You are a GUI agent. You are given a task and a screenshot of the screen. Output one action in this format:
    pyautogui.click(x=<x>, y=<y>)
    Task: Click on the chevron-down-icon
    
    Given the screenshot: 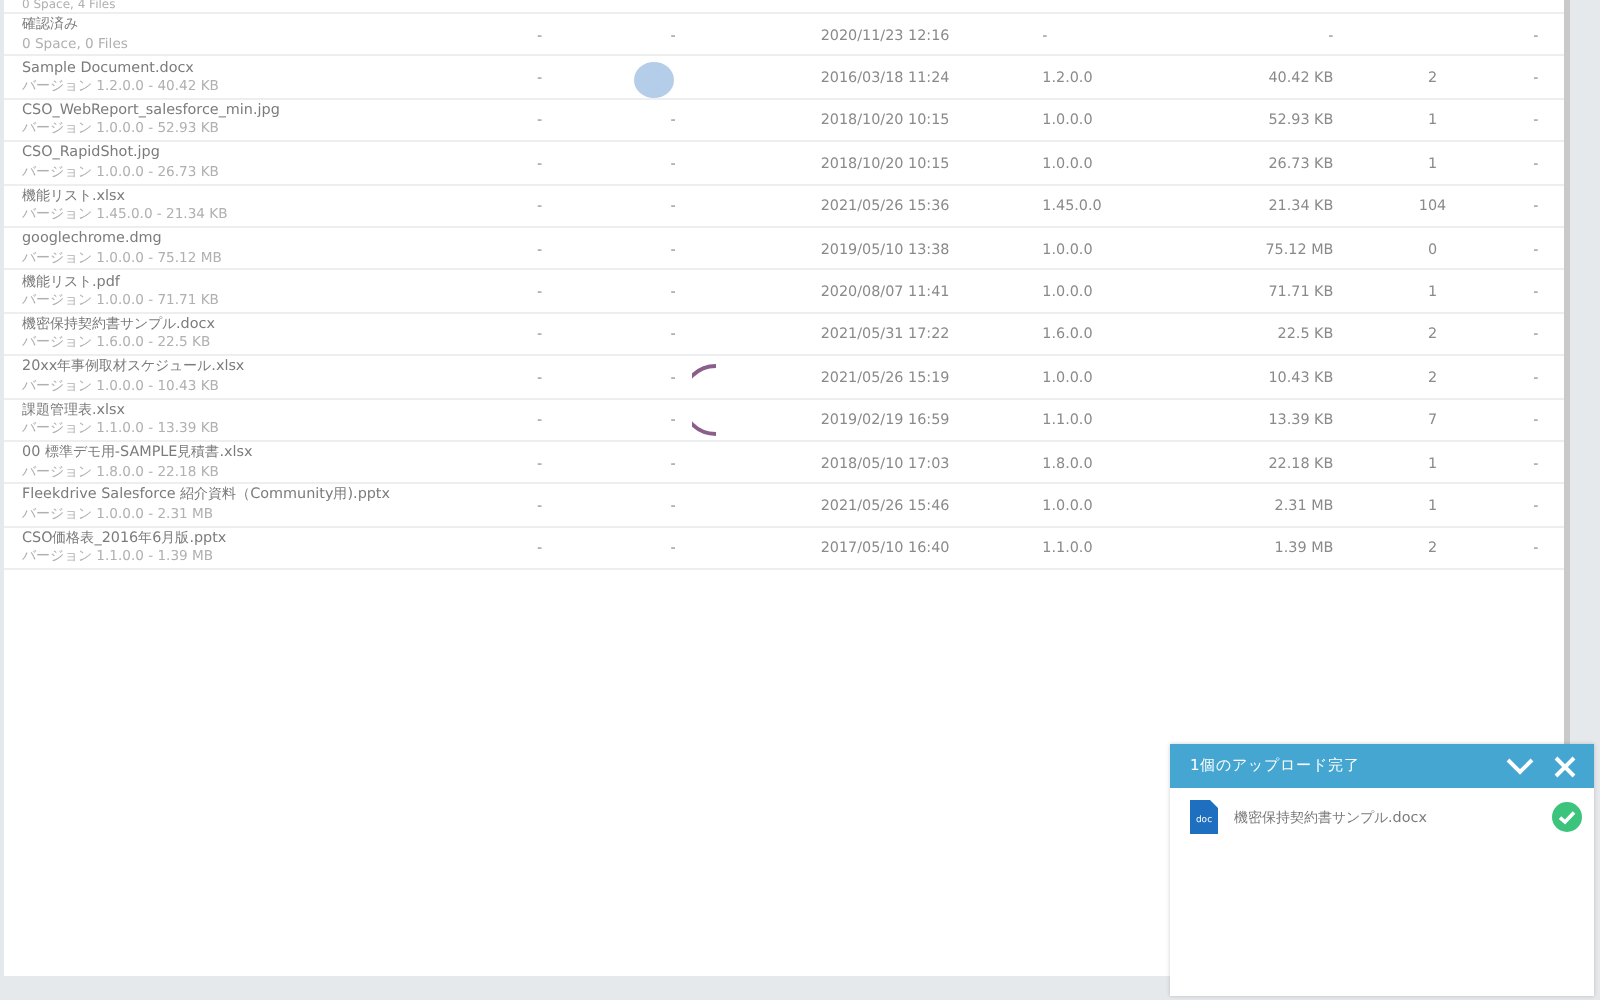 What is the action you would take?
    pyautogui.click(x=1520, y=766)
    